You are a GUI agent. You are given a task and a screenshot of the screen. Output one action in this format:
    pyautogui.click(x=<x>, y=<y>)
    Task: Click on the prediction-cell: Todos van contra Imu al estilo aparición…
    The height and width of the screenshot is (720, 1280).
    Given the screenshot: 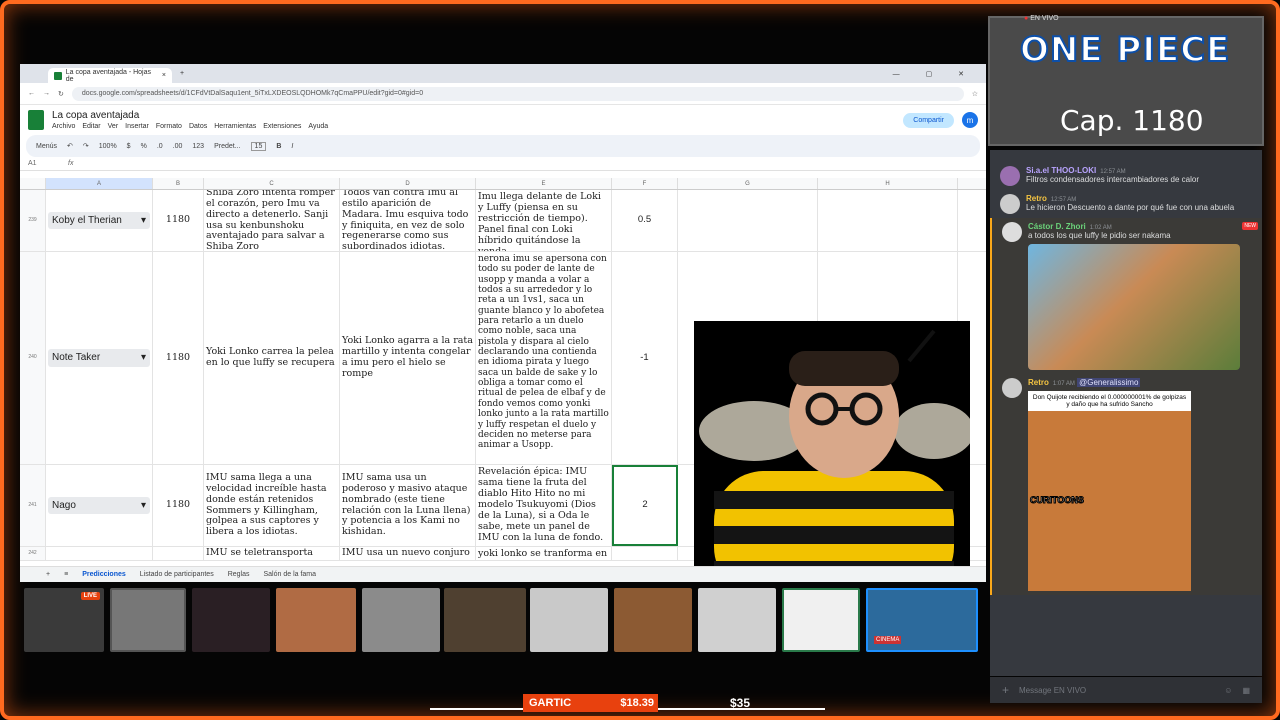 What is the action you would take?
    pyautogui.click(x=408, y=220)
    